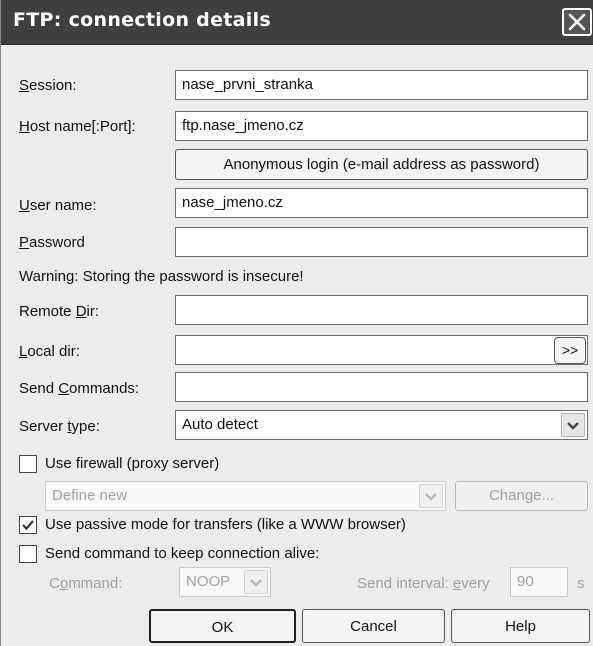  What do you see at coordinates (90, 495) in the screenshot?
I see `firewall-profile-value: Define new` at bounding box center [90, 495].